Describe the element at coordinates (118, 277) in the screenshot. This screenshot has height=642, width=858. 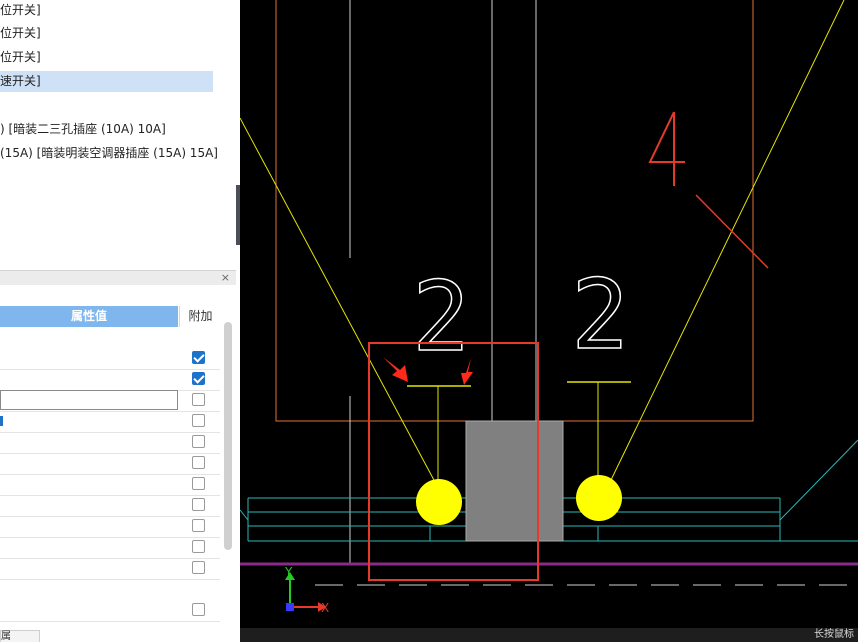
I see `property-panel-header: ×` at that location.